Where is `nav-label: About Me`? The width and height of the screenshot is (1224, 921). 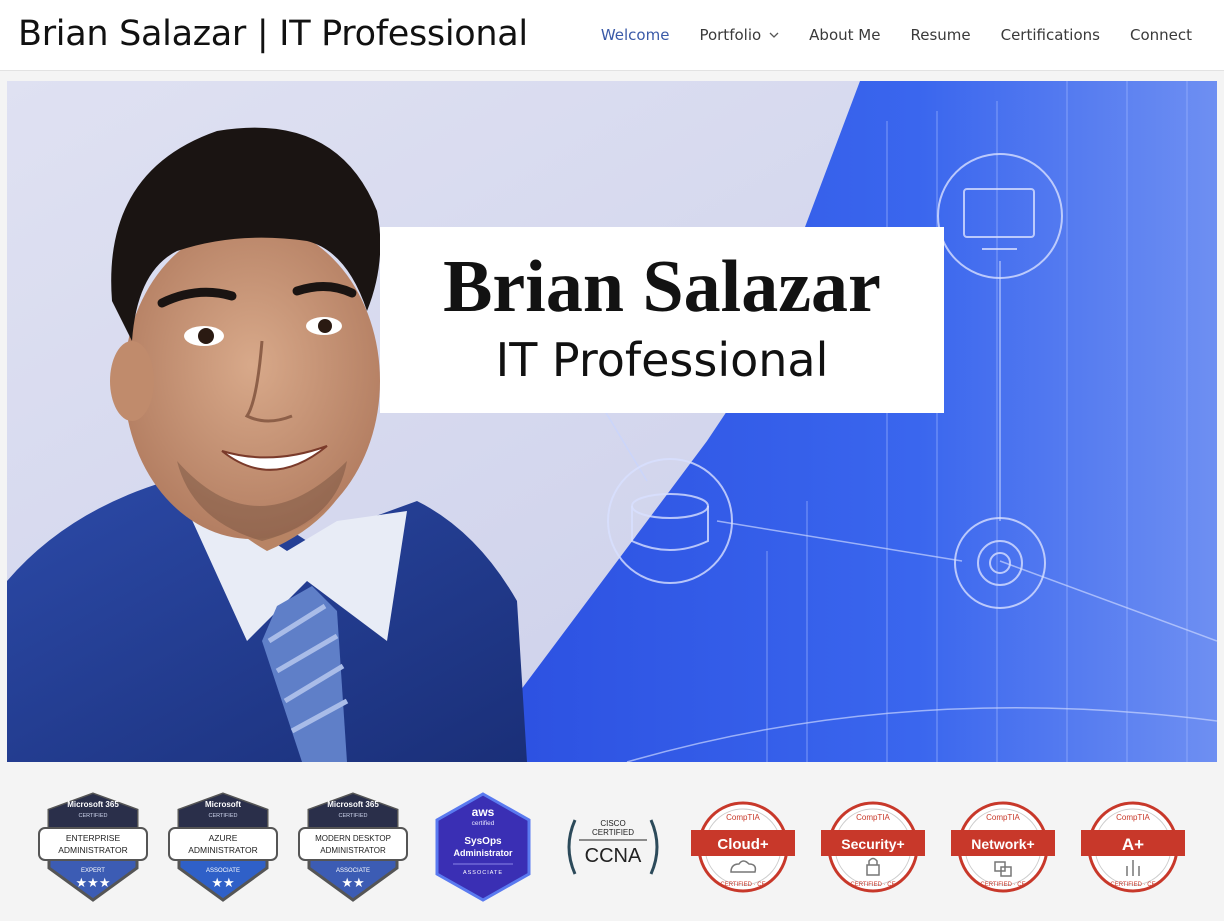
nav-label: About Me is located at coordinates (845, 35).